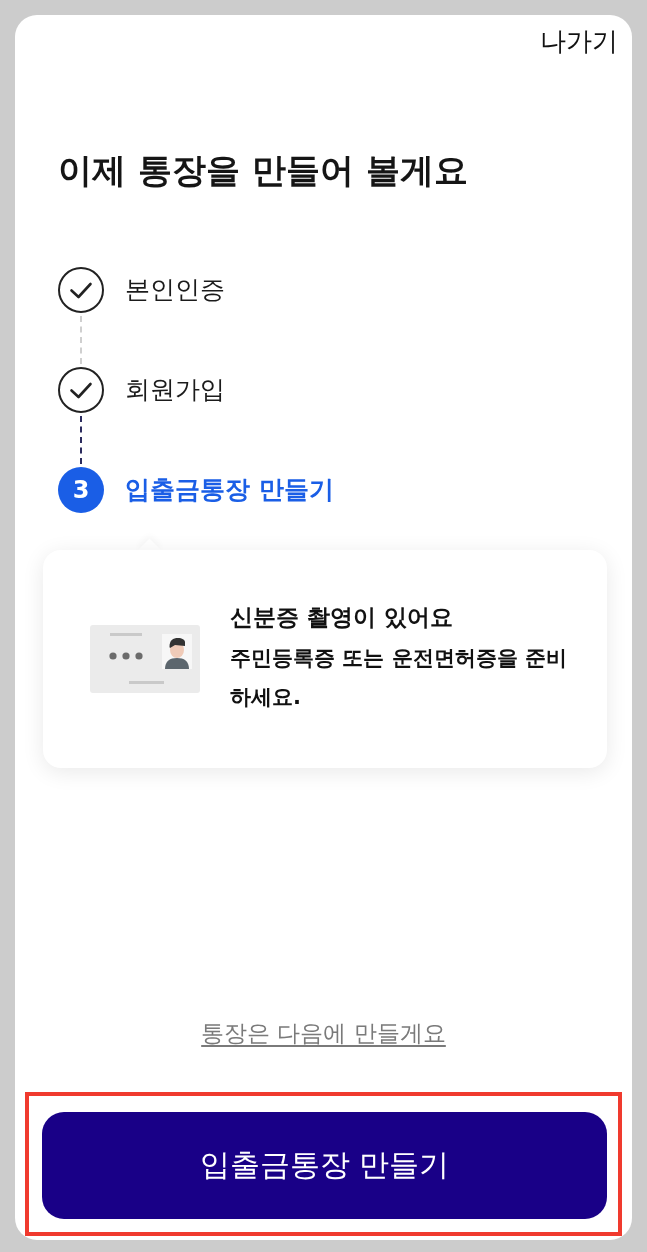 Image resolution: width=647 pixels, height=1252 pixels. Describe the element at coordinates (263, 170) in the screenshot. I see `page-title: 이제 통장을 만들어 볼게요` at that location.